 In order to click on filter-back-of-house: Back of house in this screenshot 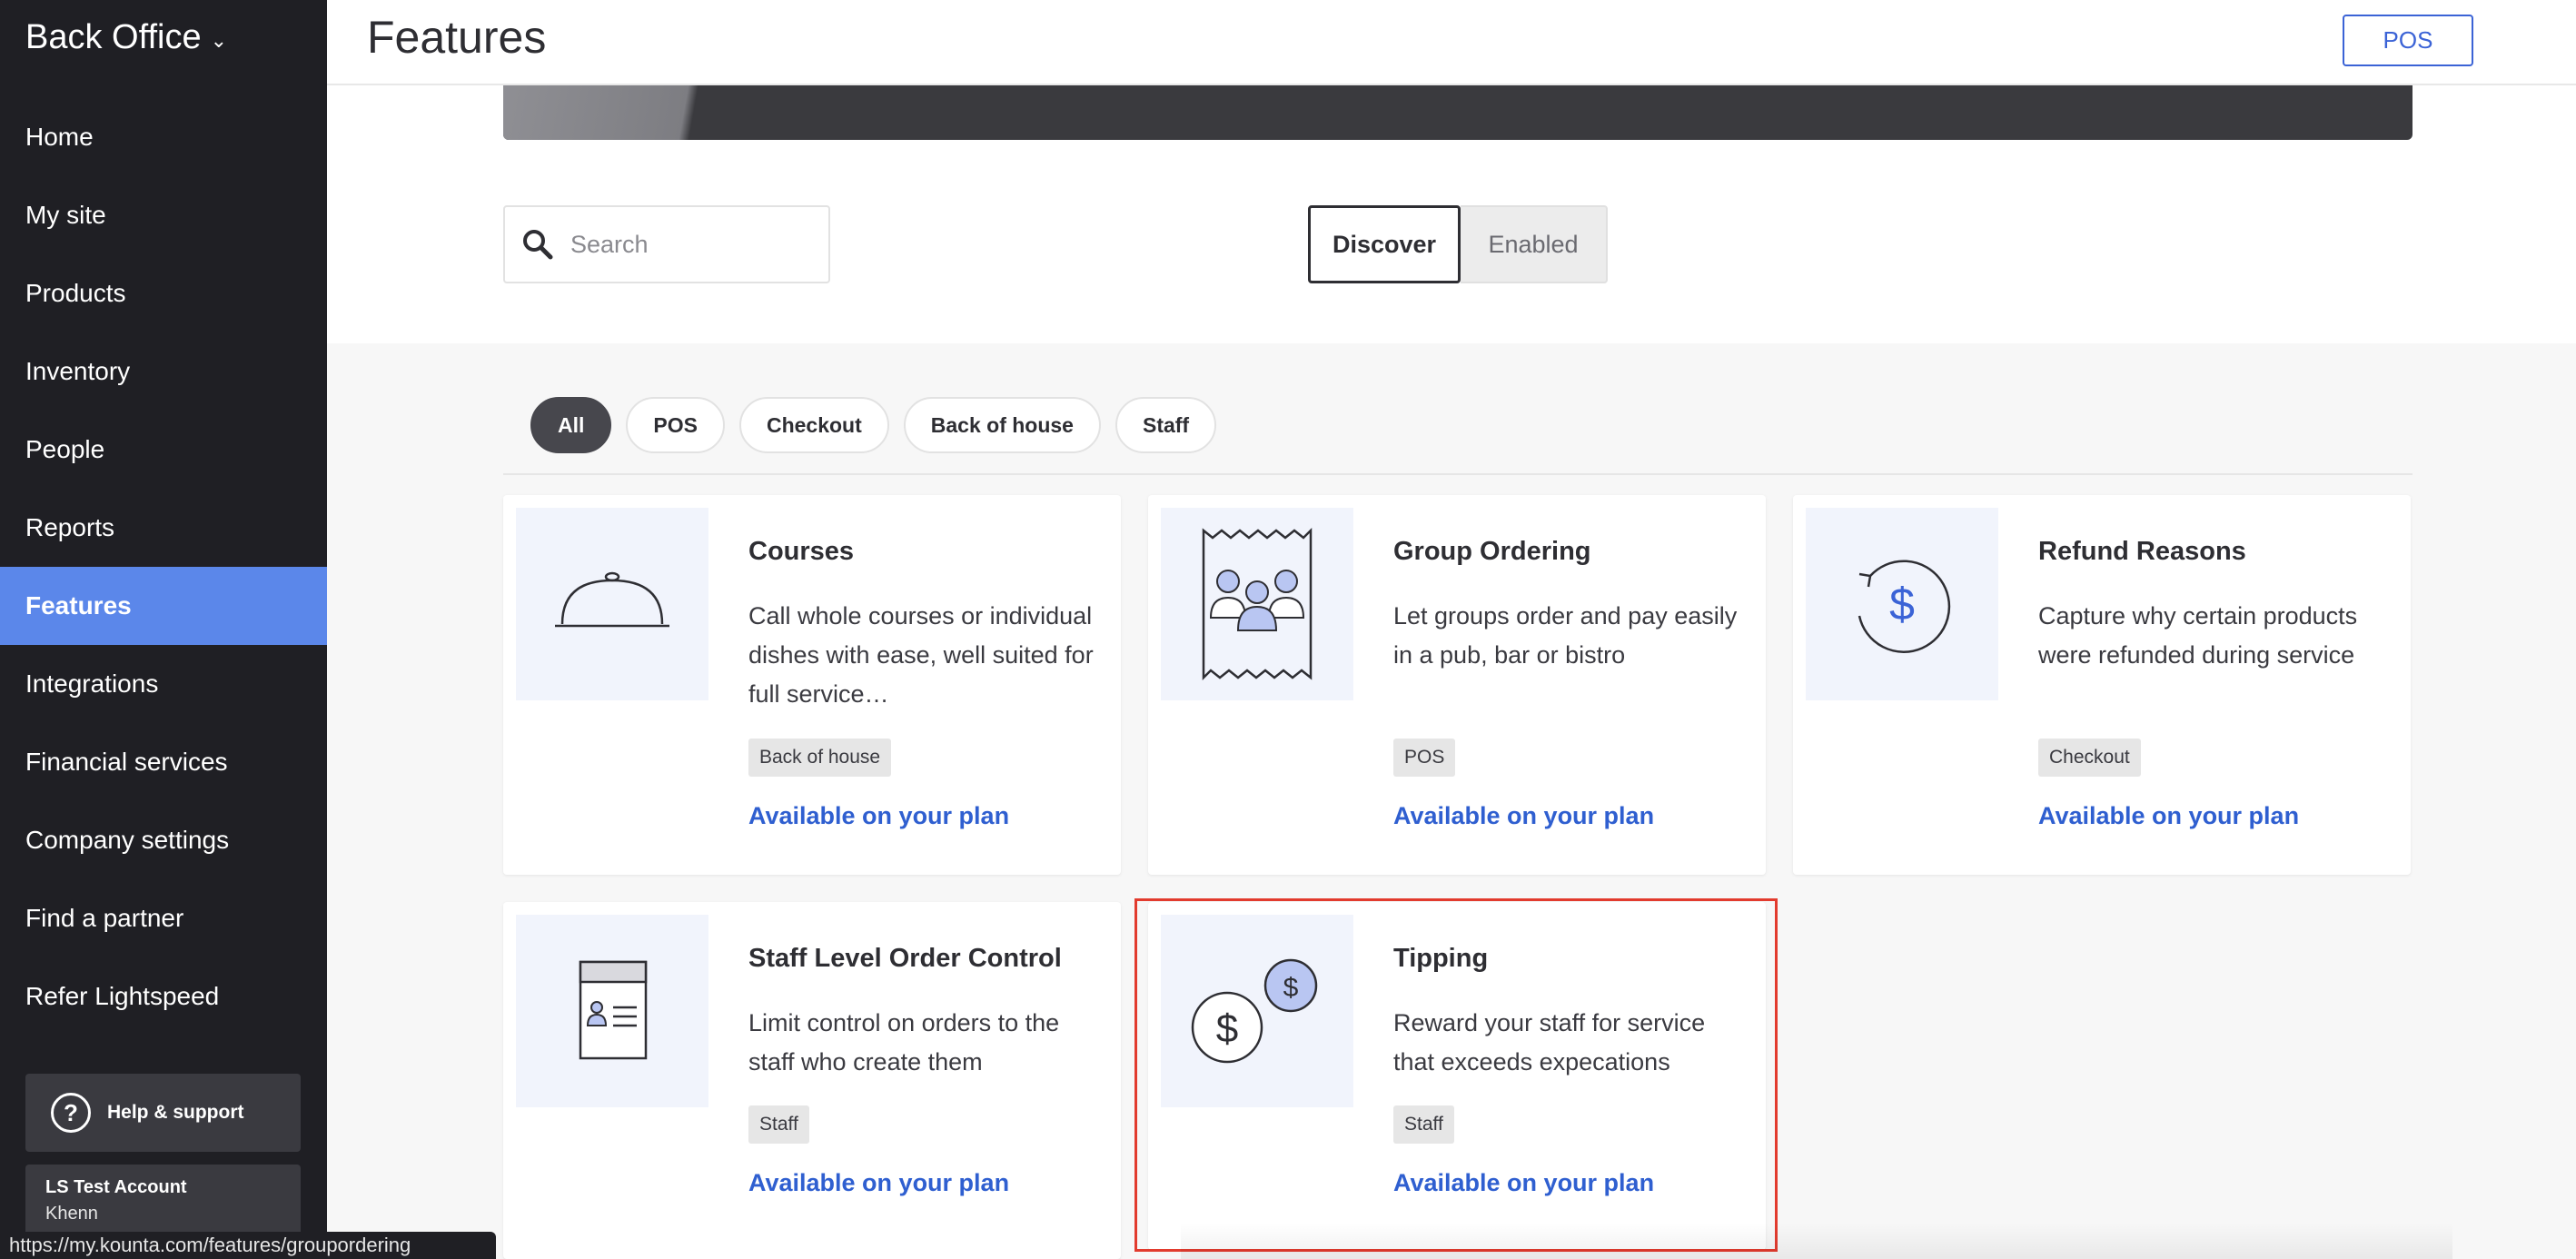, I will do `click(1002, 425)`.